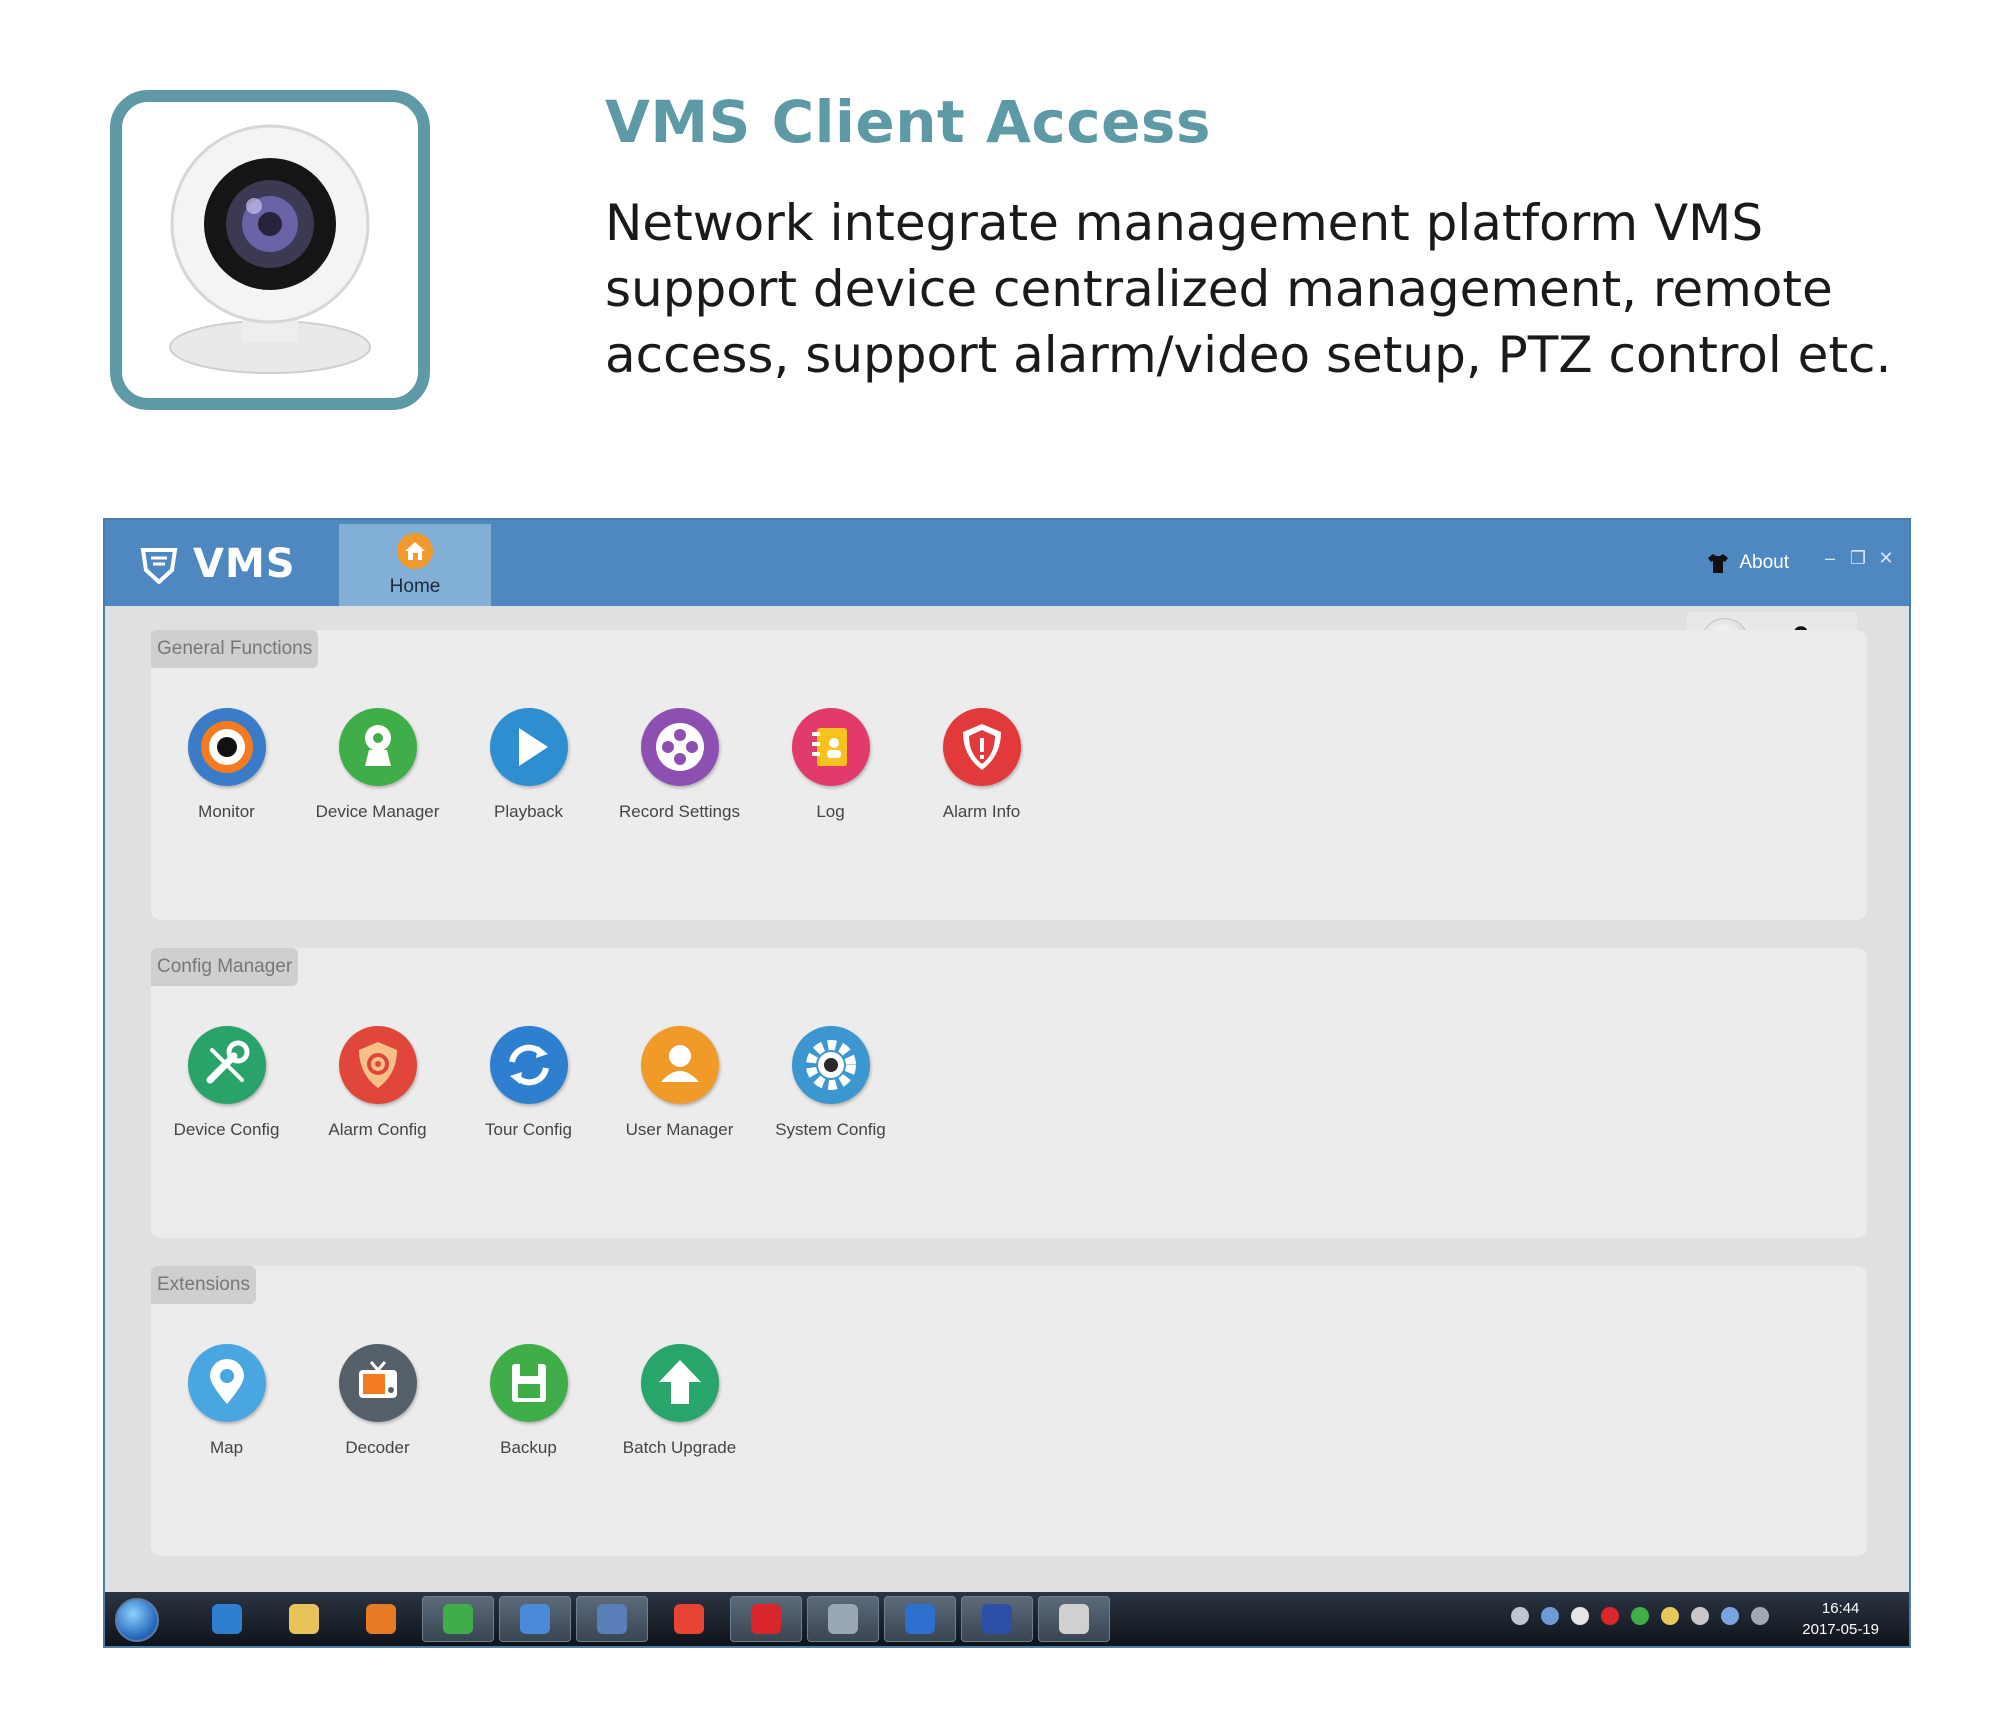 This screenshot has height=1730, width=2000. What do you see at coordinates (1007, 563) in the screenshot?
I see `title-bar: VMS Home About – ❐ ✕` at bounding box center [1007, 563].